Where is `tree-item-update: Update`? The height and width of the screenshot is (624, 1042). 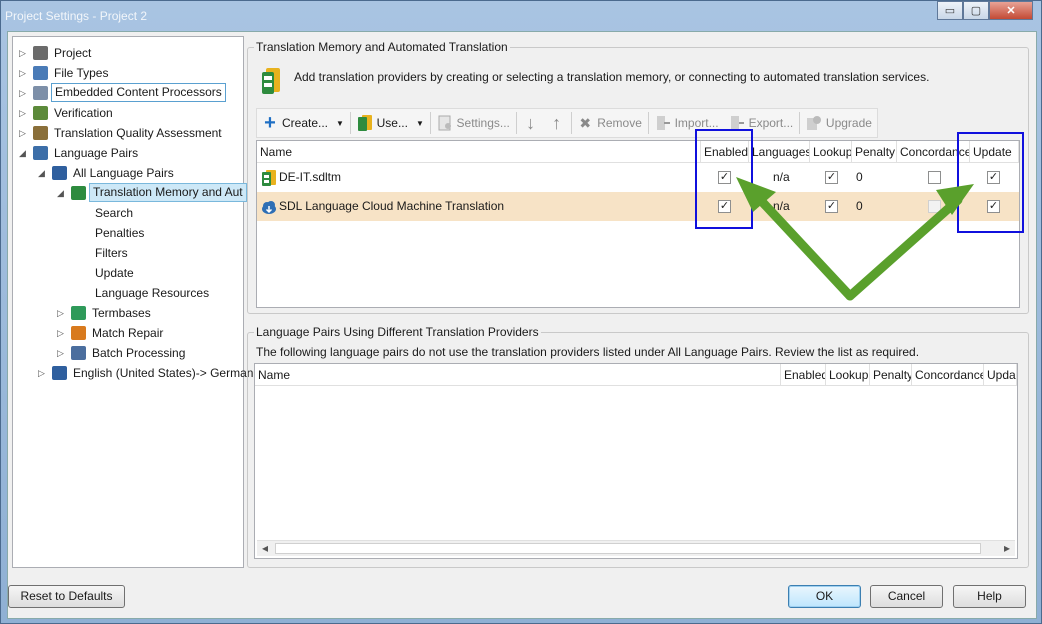 tree-item-update: Update is located at coordinates (128, 273).